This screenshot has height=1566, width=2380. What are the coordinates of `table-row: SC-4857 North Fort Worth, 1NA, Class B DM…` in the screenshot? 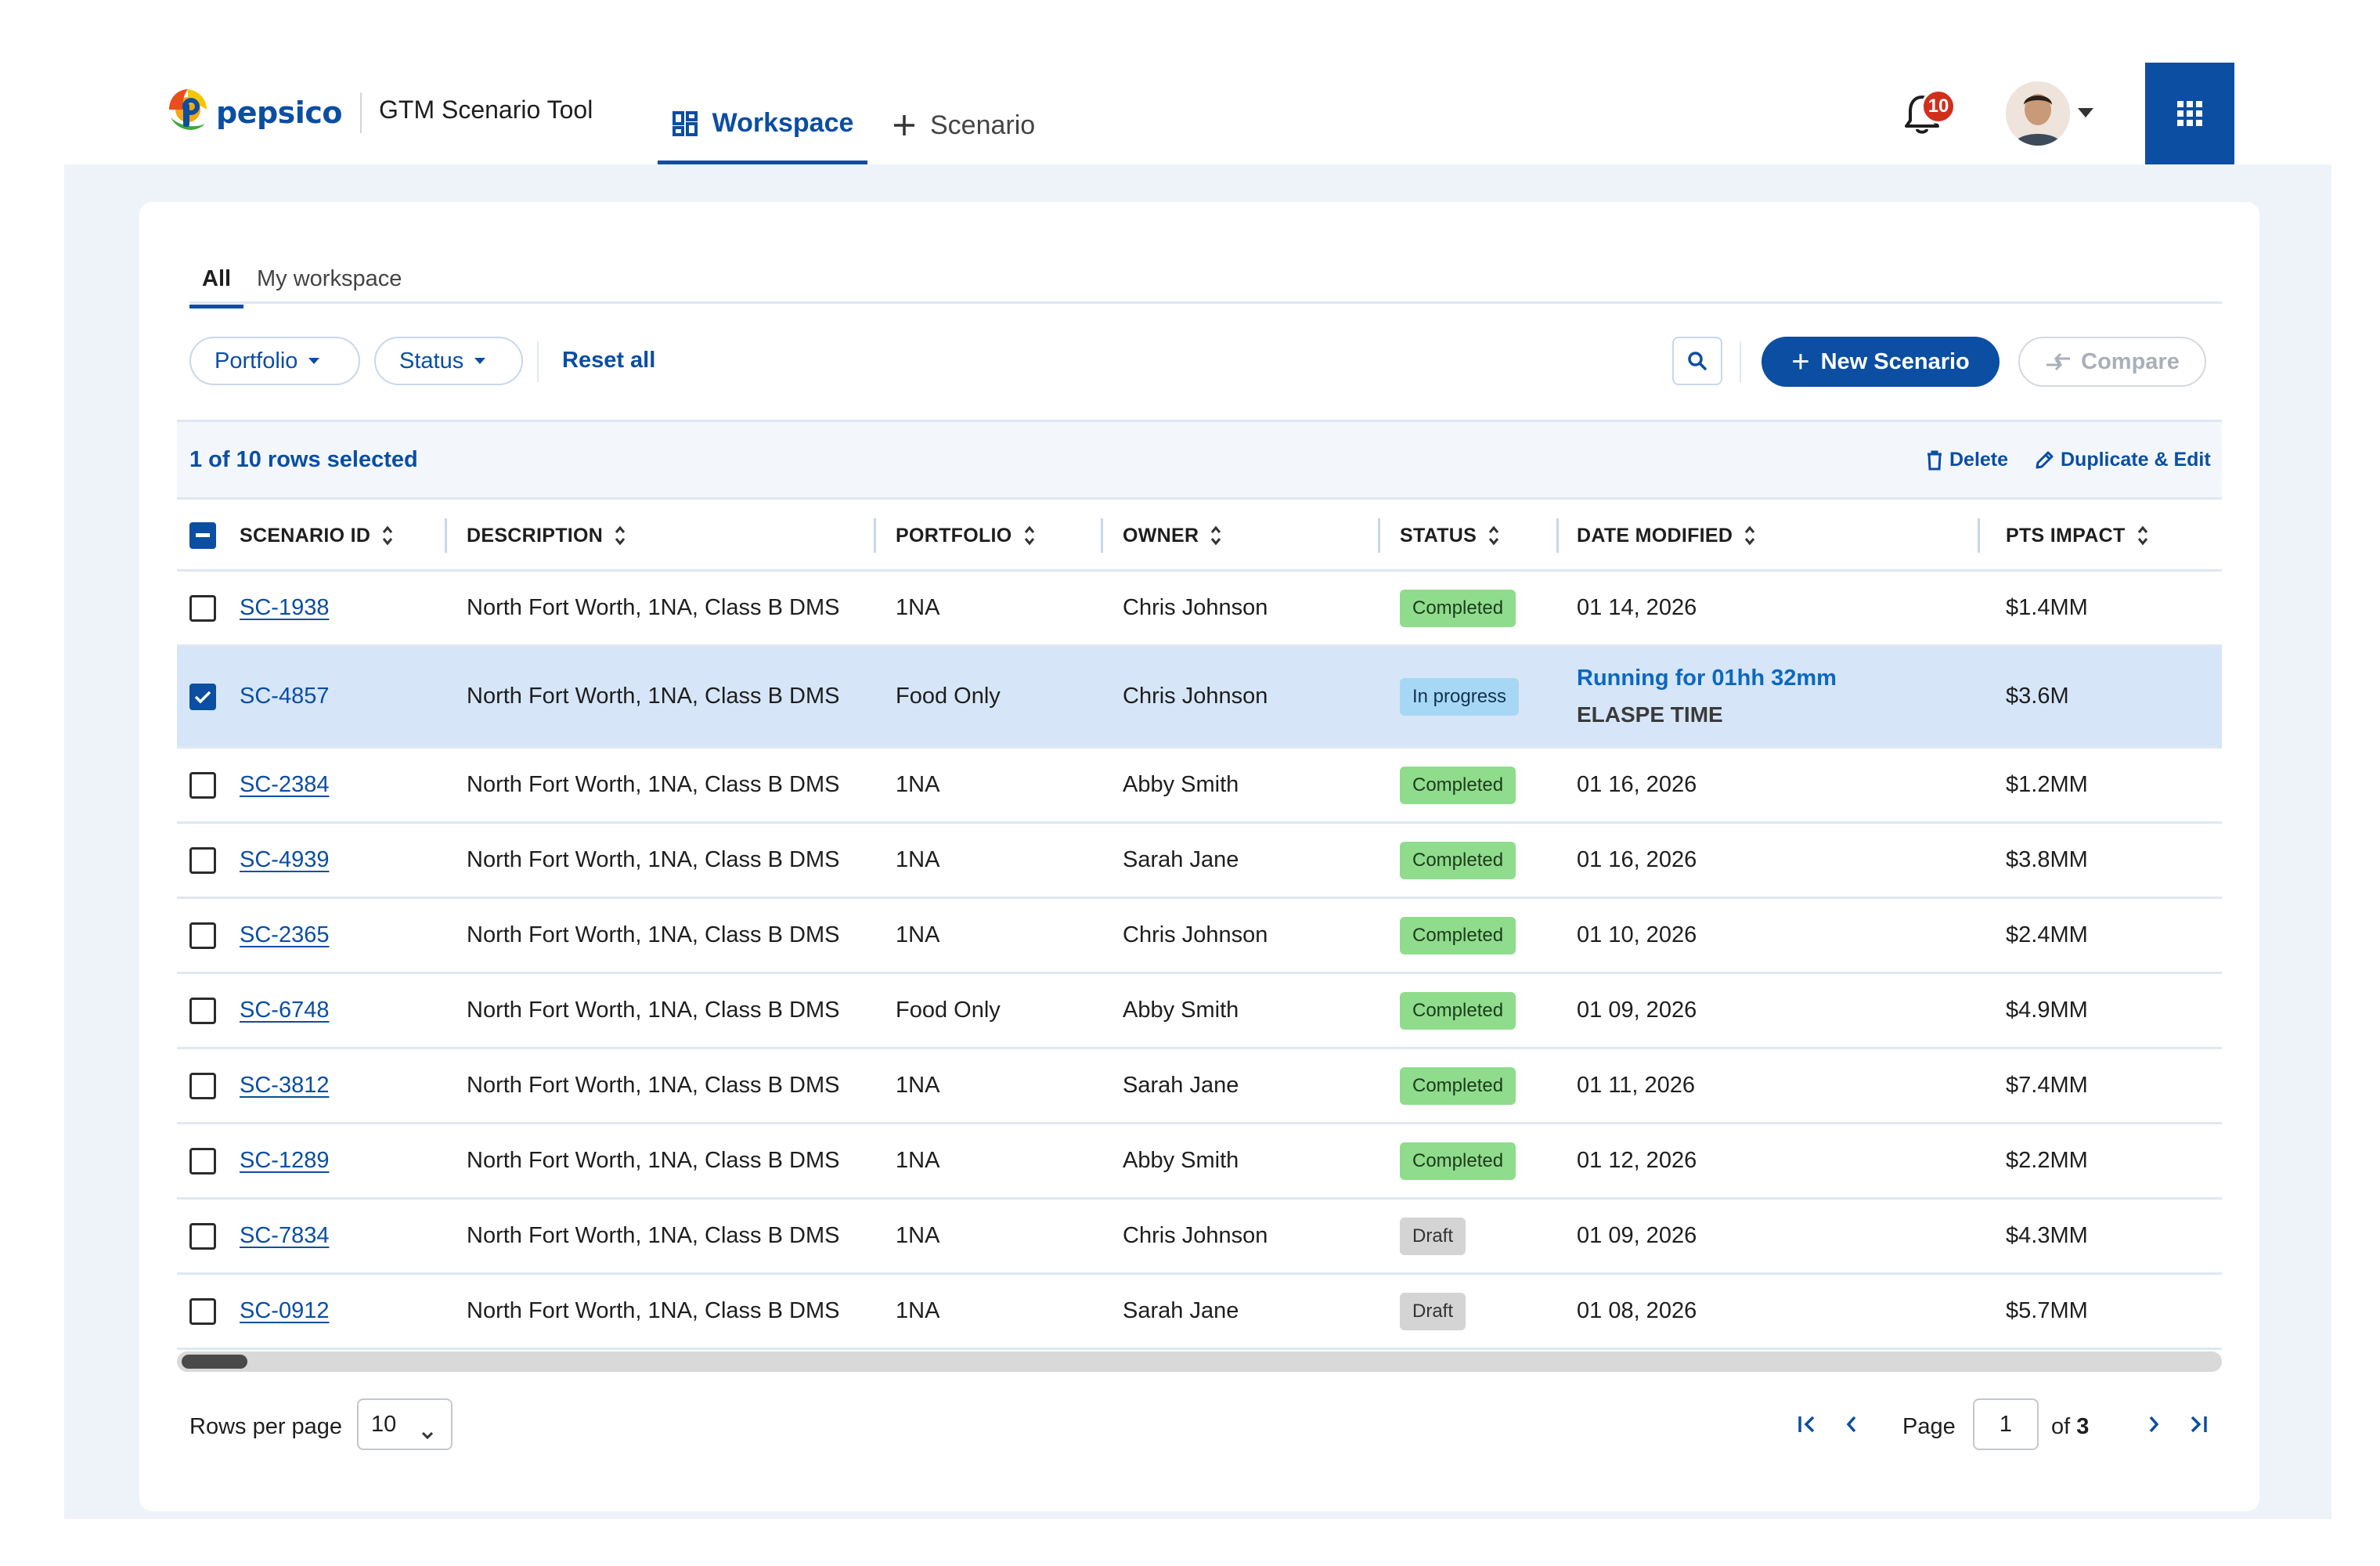 It's located at (1199, 698).